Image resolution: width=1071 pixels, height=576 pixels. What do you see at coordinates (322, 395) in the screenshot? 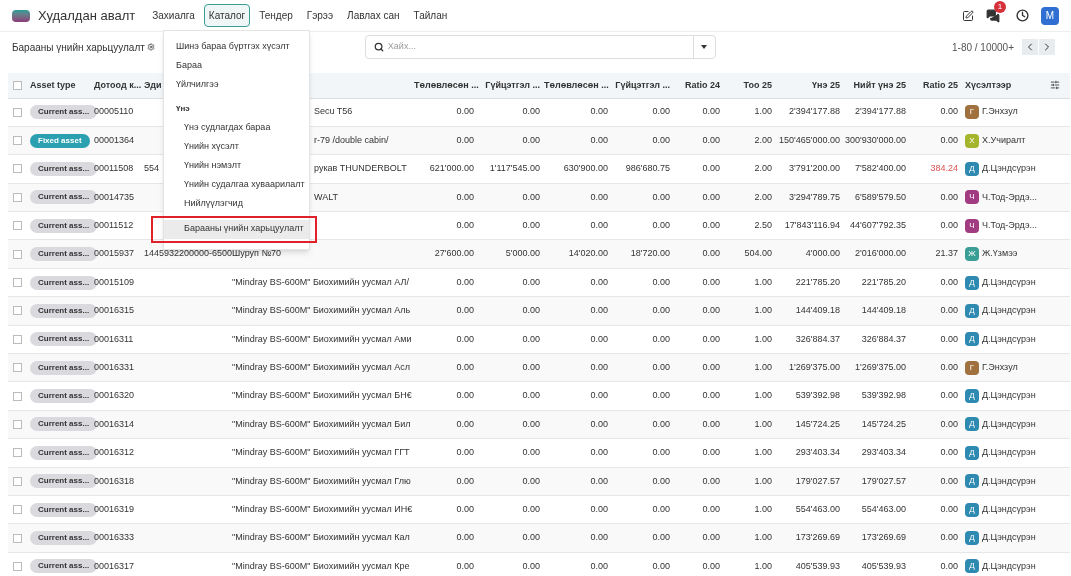
I see `table-cell: "Mindray BS-600M" Биохимийн уусмал БН€` at bounding box center [322, 395].